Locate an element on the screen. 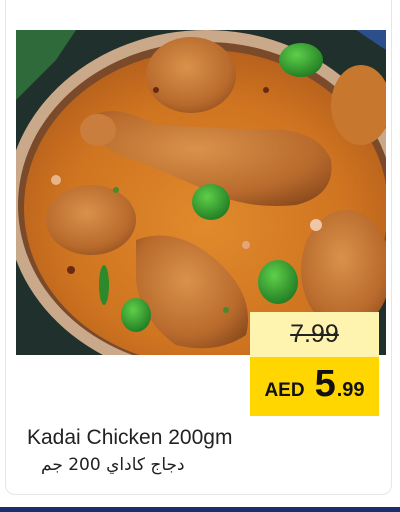 The image size is (400, 512). new-price-integer: 5 is located at coordinates (325, 384).